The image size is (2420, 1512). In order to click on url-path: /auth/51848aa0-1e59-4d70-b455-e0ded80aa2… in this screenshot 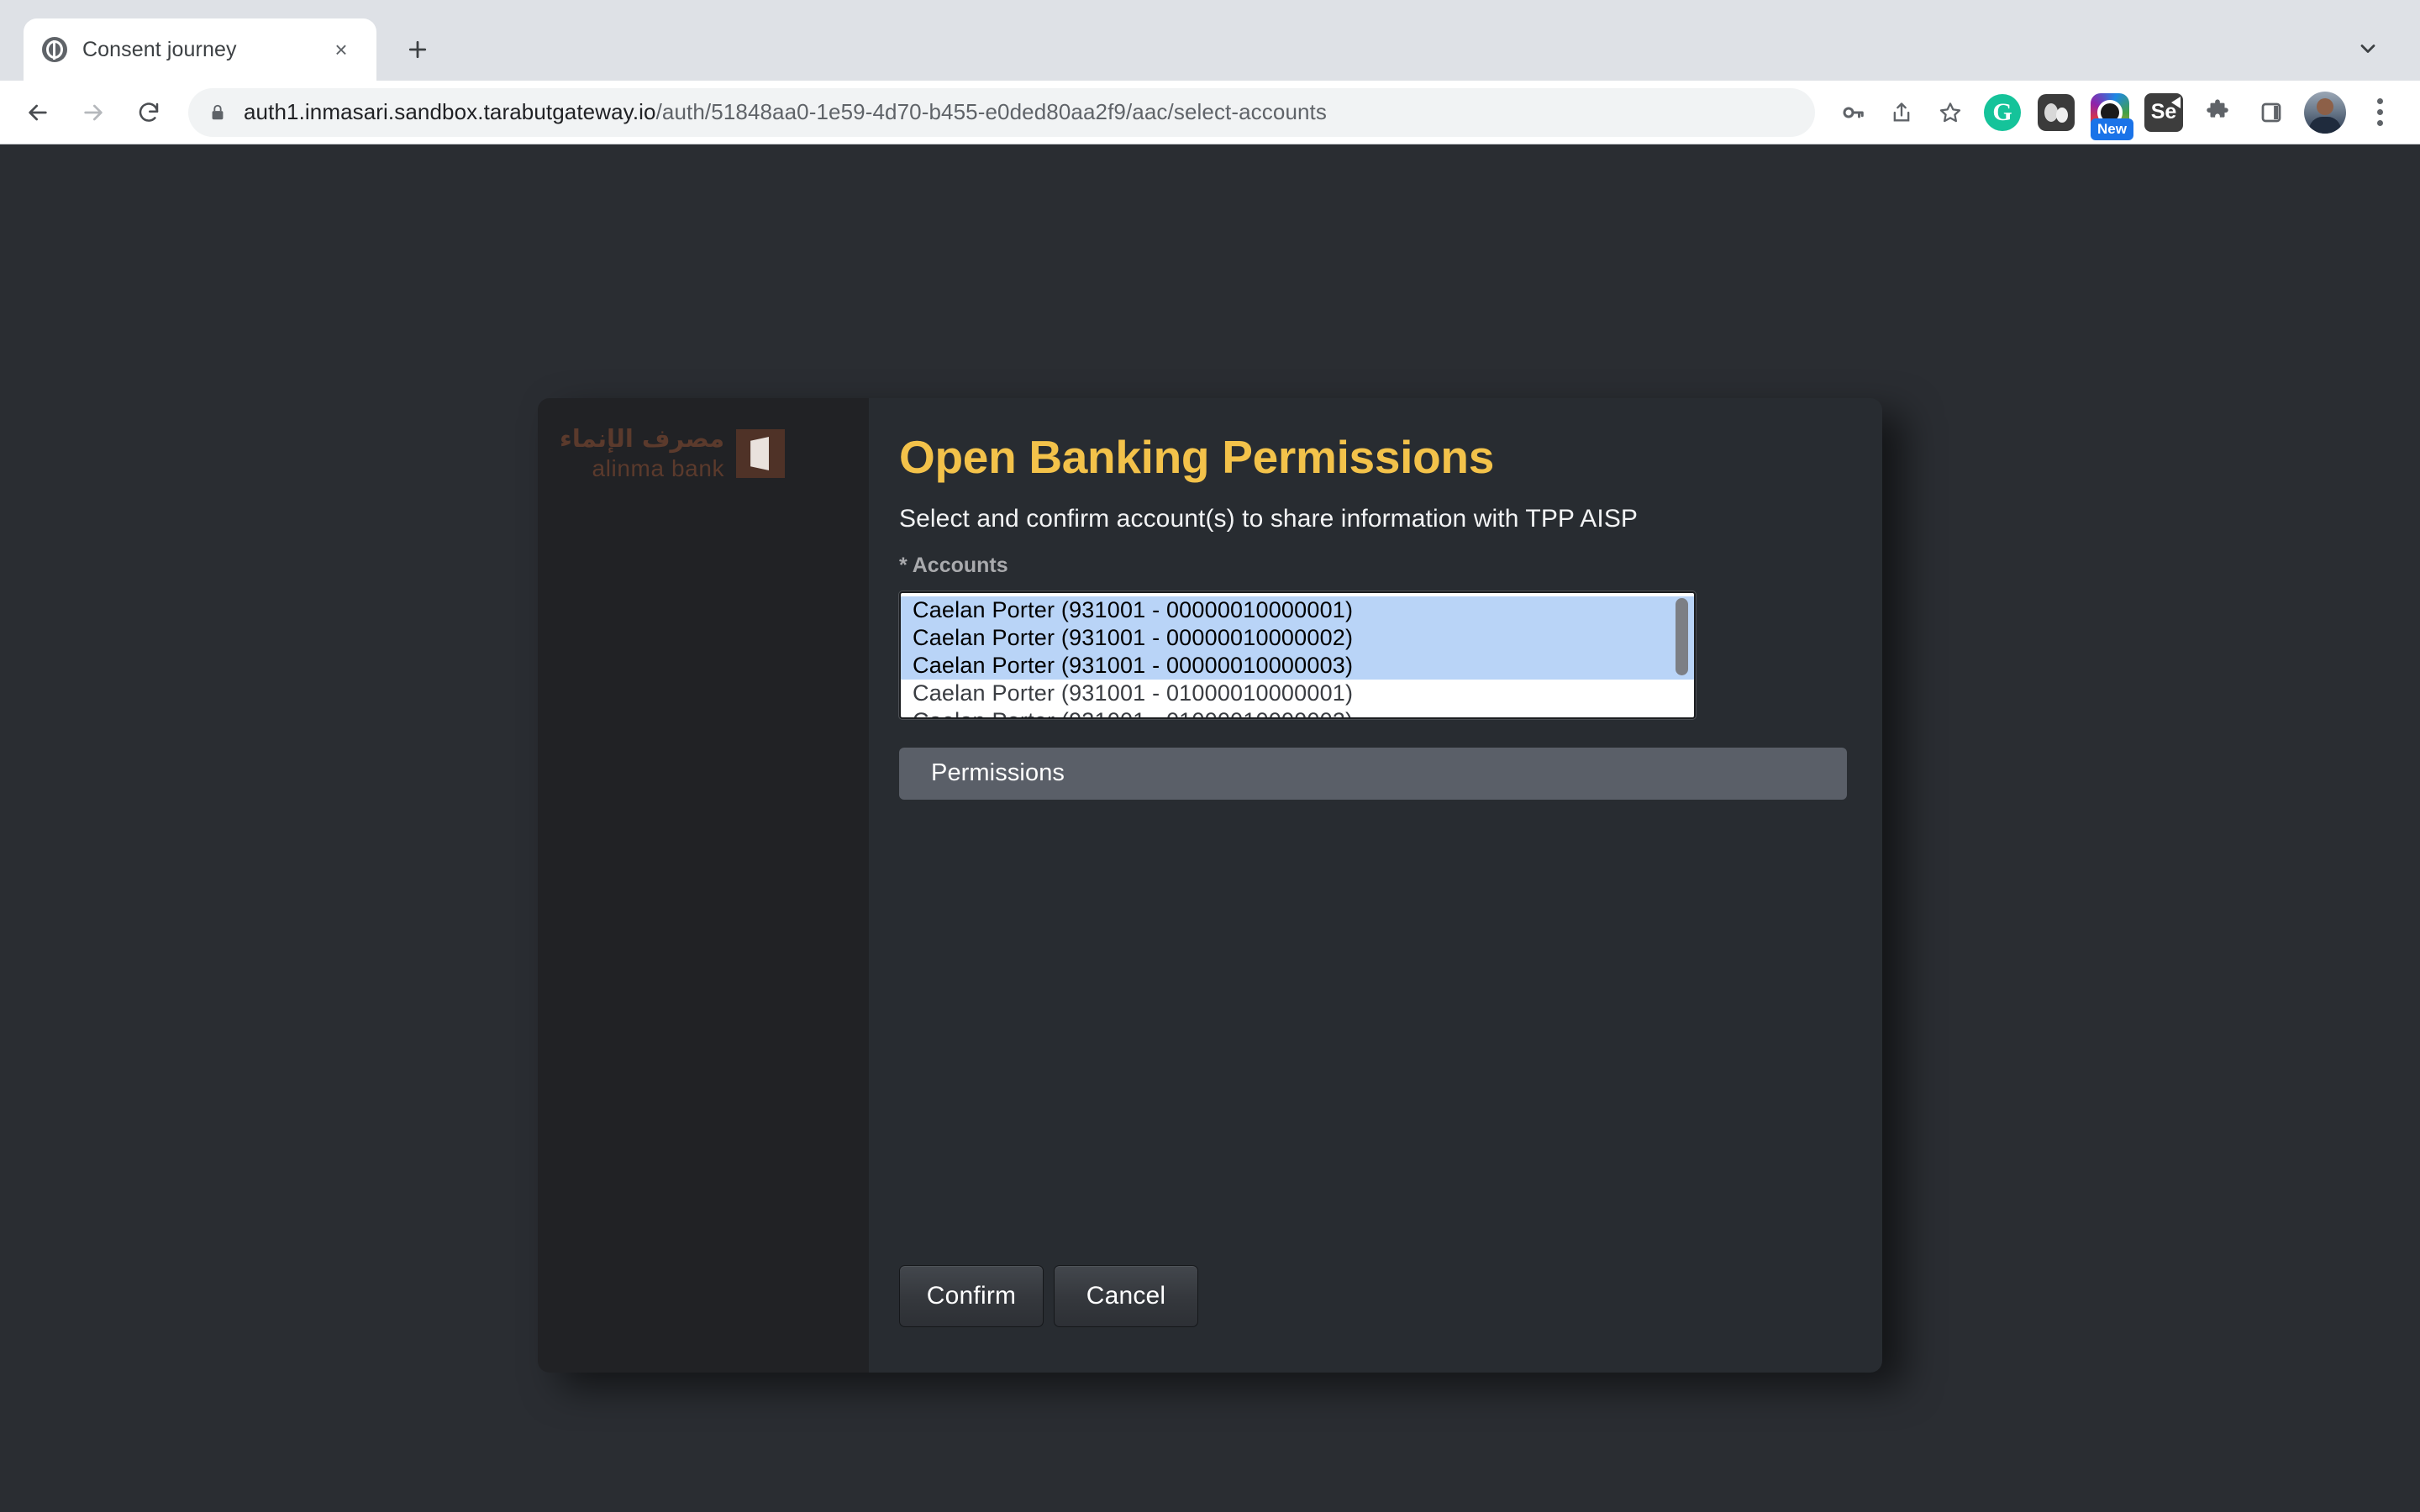, I will do `click(991, 111)`.